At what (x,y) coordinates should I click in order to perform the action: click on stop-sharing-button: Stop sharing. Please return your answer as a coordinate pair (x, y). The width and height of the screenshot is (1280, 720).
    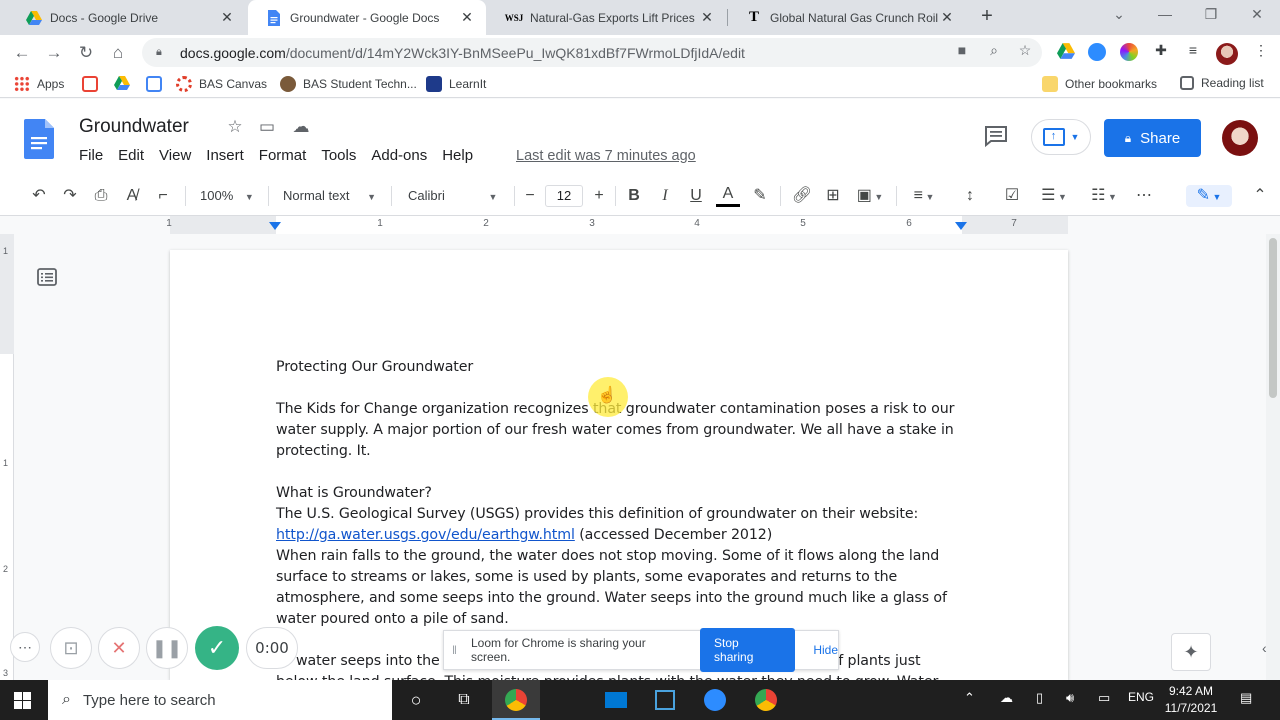
    Looking at the image, I should click on (748, 650).